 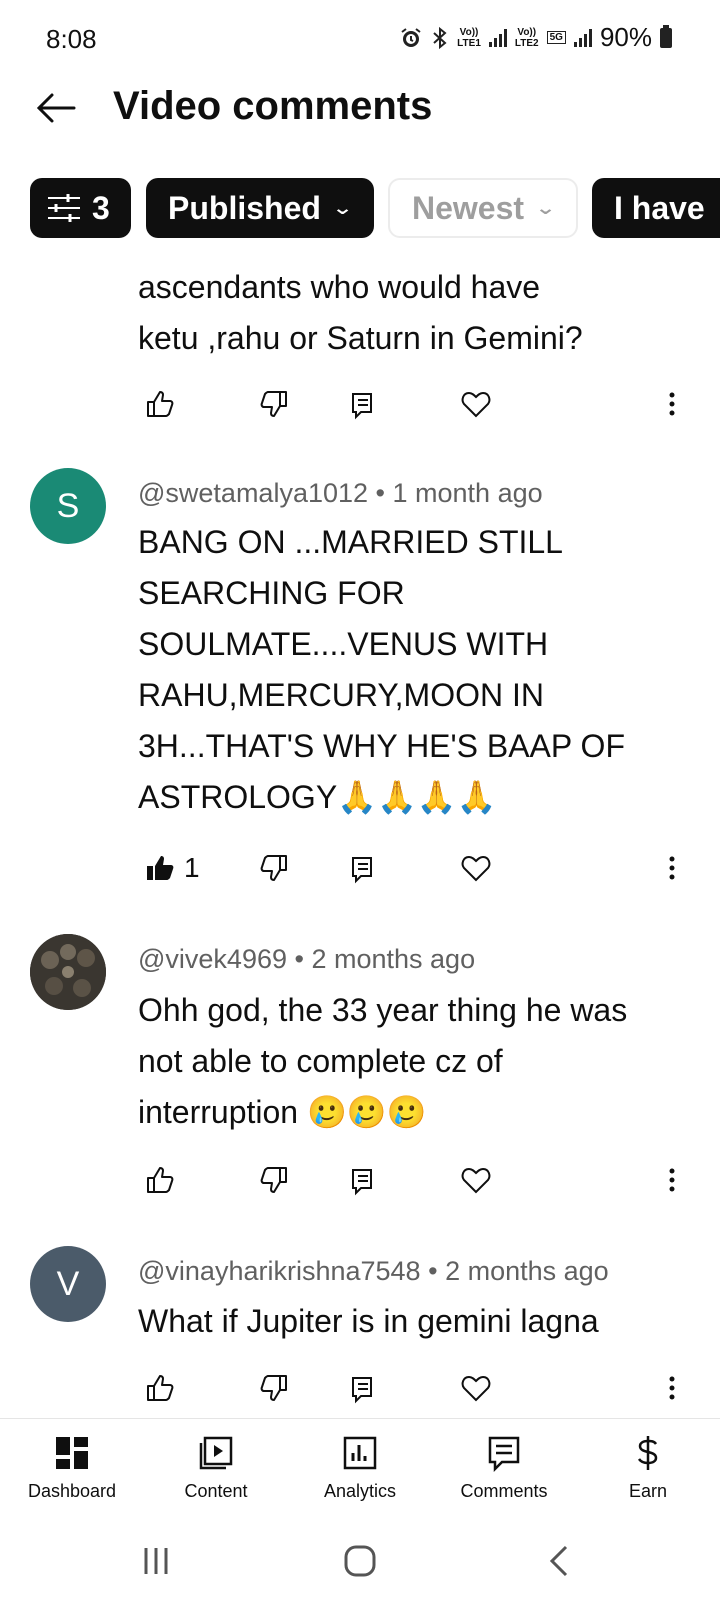 What do you see at coordinates (497, 37) in the screenshot?
I see `signal-icon` at bounding box center [497, 37].